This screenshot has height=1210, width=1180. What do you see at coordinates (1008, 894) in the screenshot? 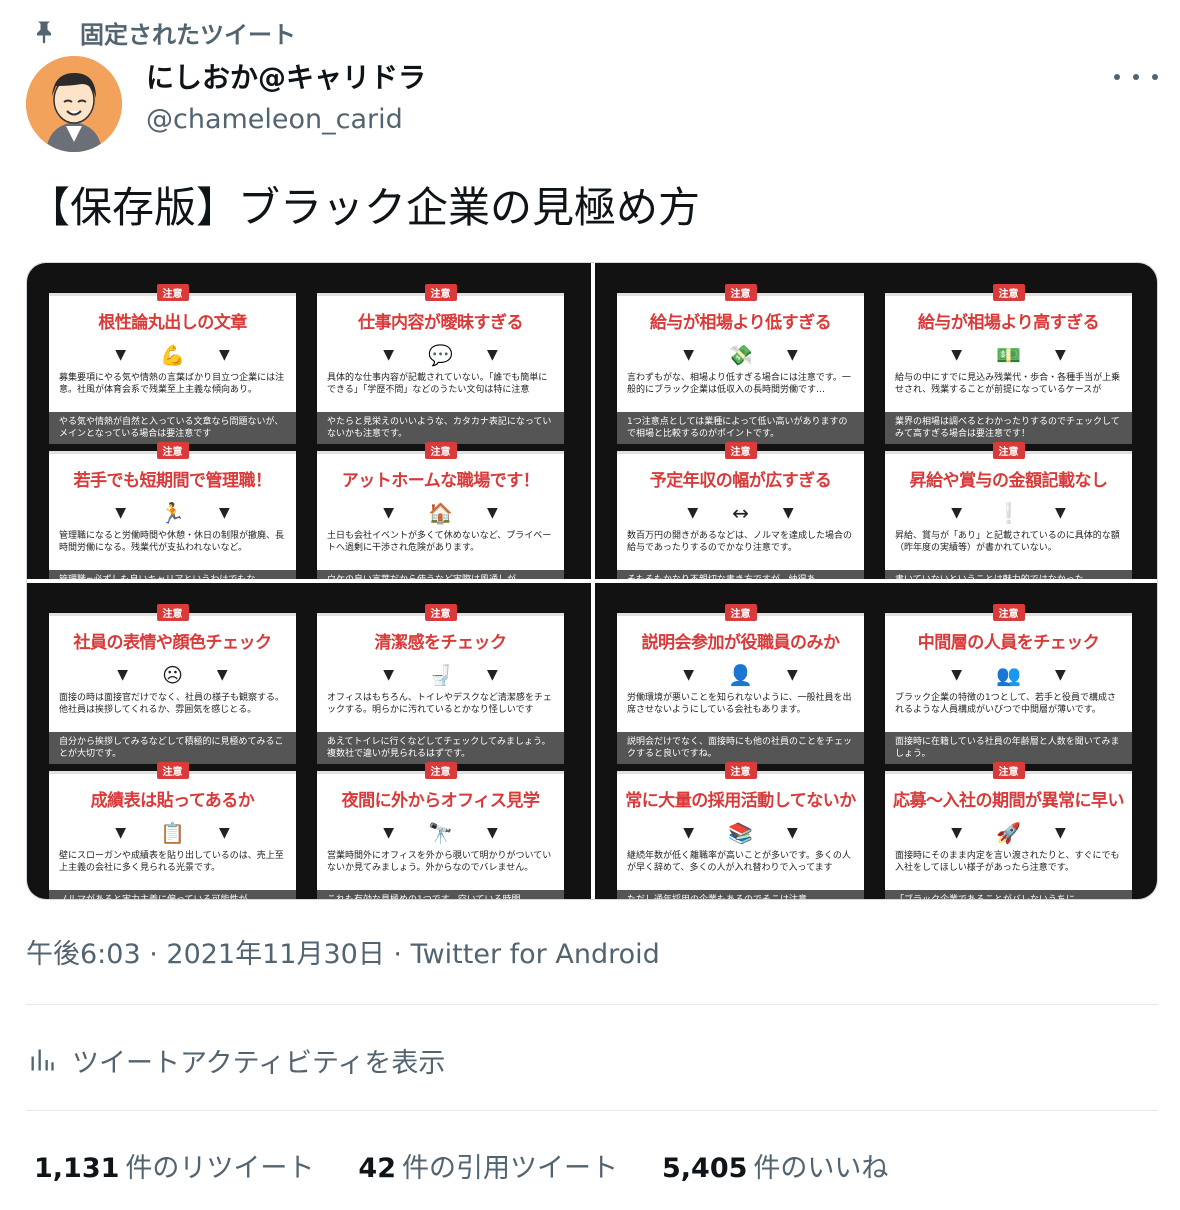
I see `card-footer-note: 「ブラック企業であることがバレないうちに、` at bounding box center [1008, 894].